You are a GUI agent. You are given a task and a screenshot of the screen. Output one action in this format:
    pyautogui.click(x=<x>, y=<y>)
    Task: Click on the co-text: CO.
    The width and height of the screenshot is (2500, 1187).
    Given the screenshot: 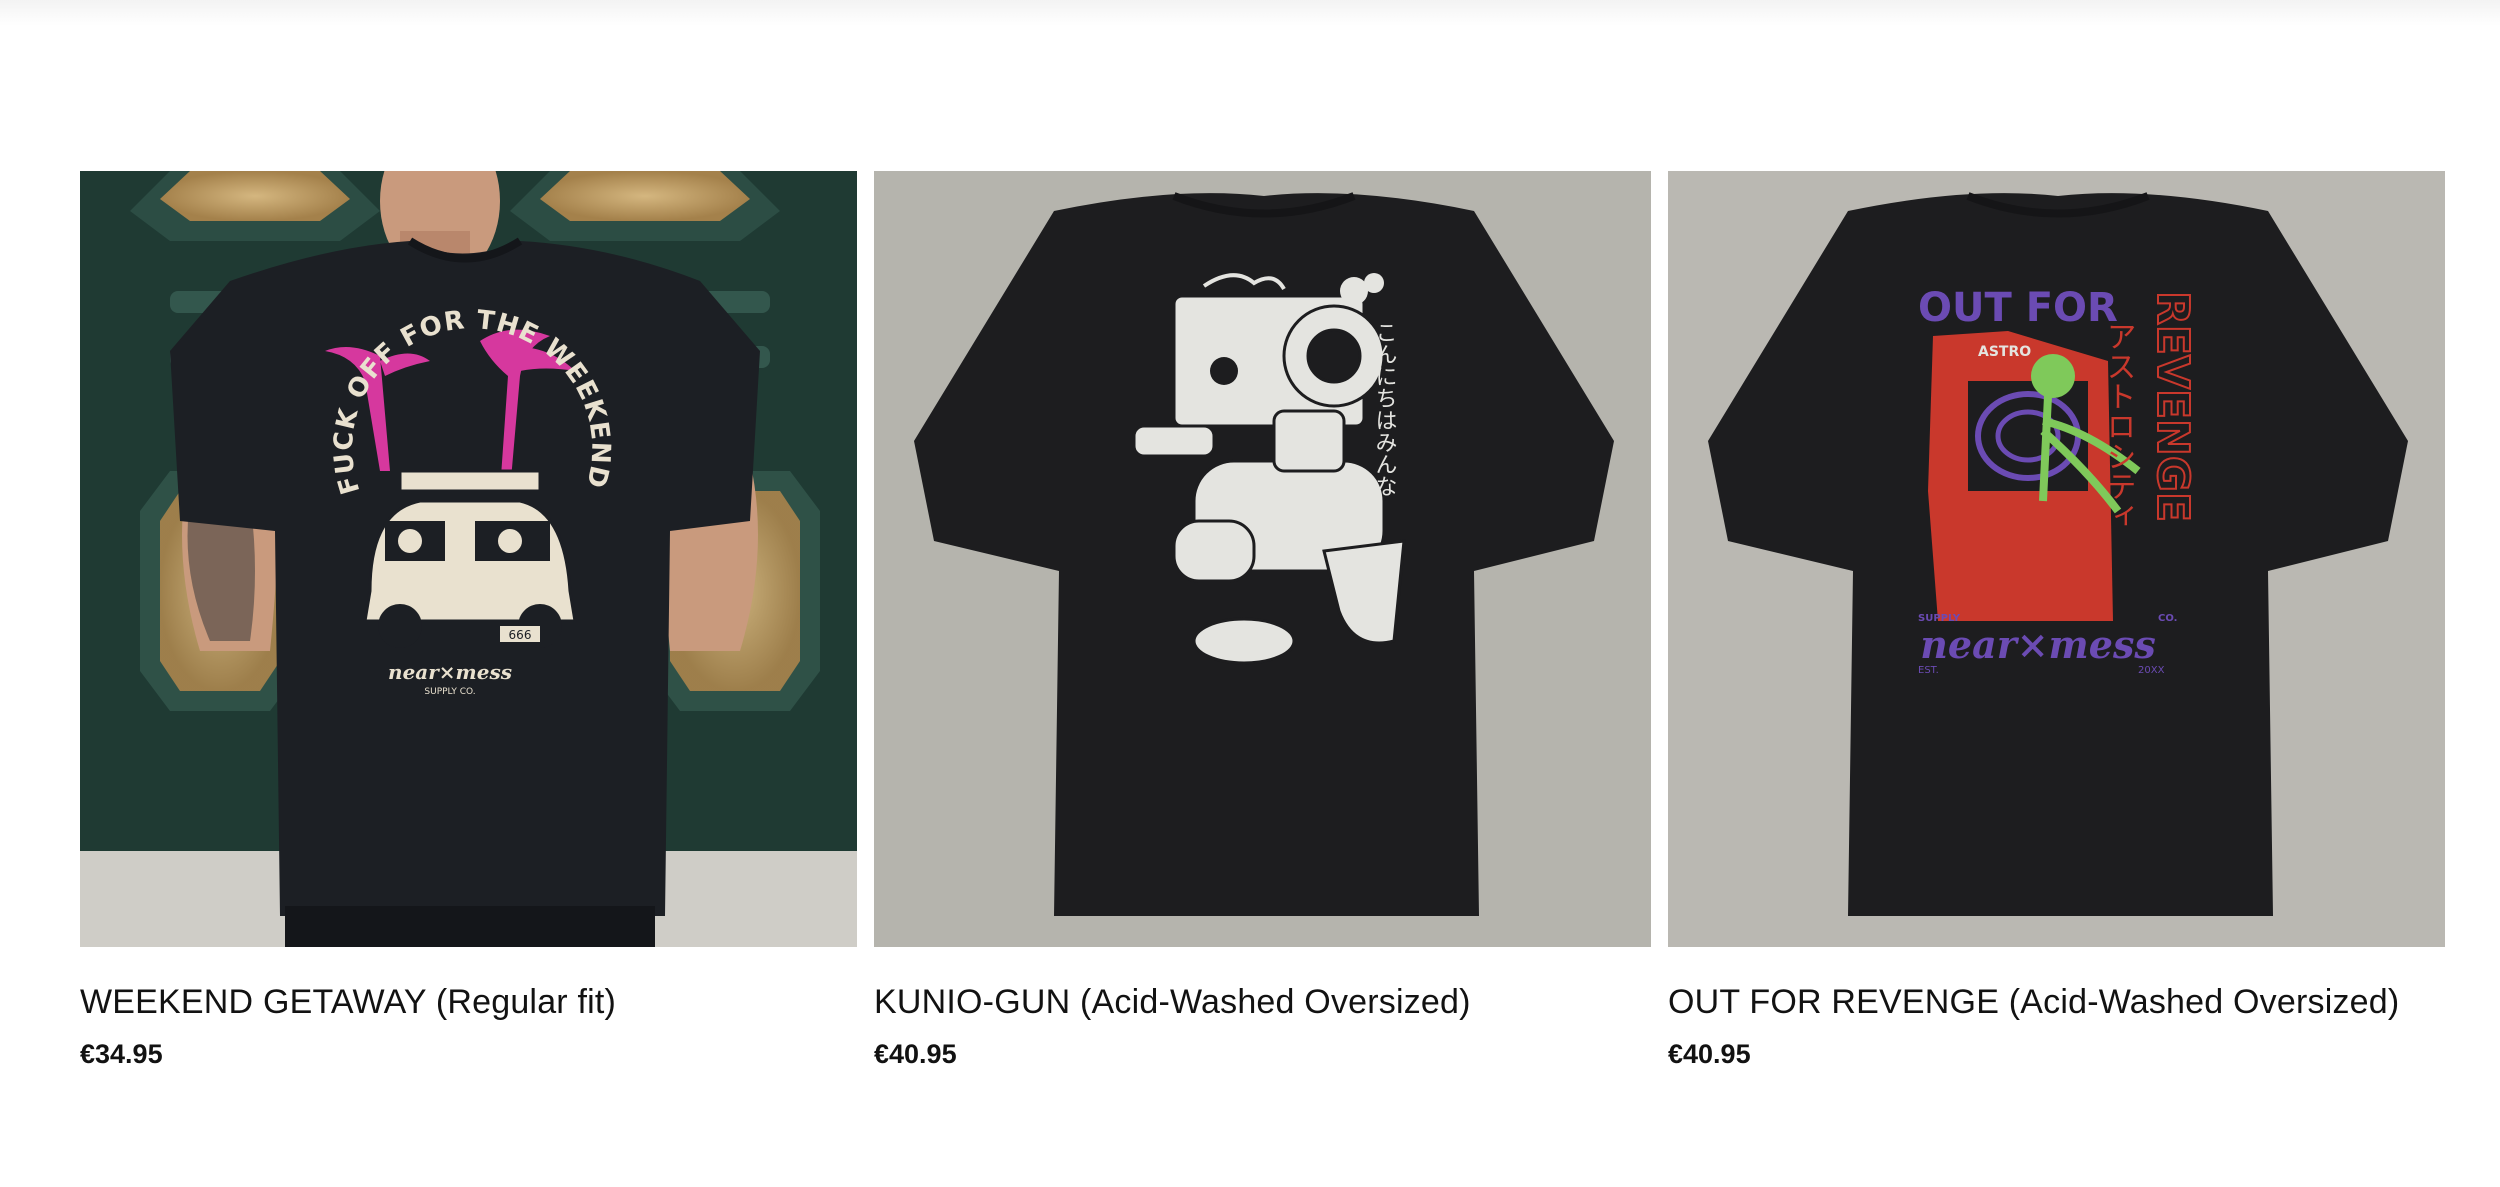 What is the action you would take?
    pyautogui.click(x=2167, y=618)
    